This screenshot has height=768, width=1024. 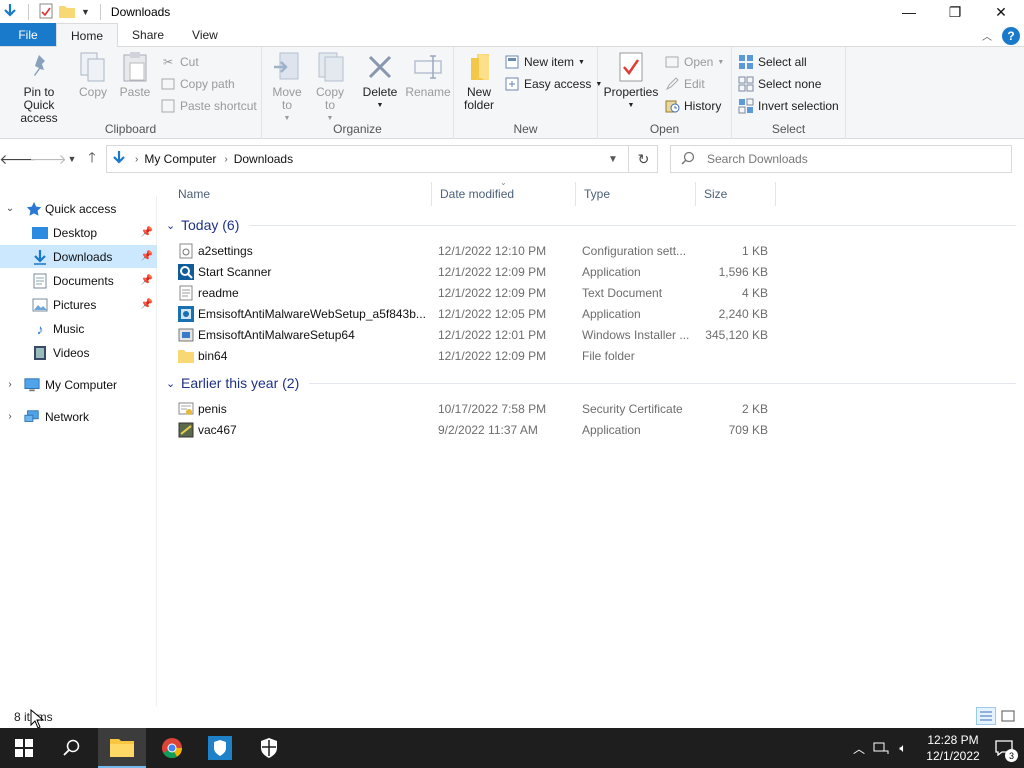 I want to click on column-header-type: Type, so click(x=636, y=194).